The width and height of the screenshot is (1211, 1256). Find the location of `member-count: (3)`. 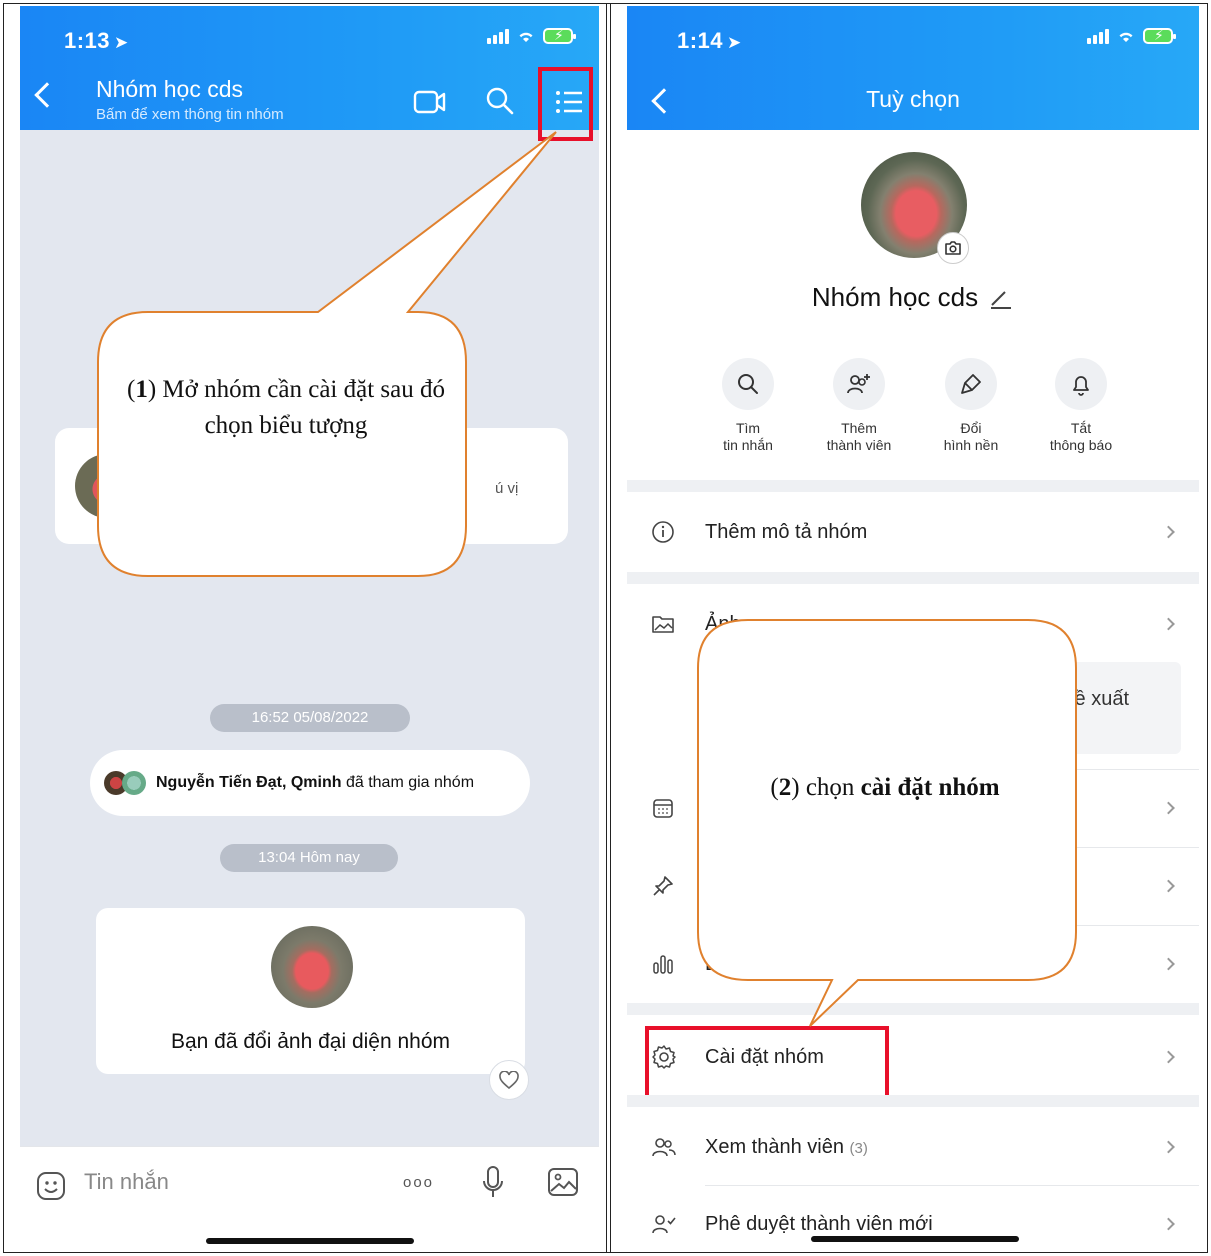

member-count: (3) is located at coordinates (858, 1148).